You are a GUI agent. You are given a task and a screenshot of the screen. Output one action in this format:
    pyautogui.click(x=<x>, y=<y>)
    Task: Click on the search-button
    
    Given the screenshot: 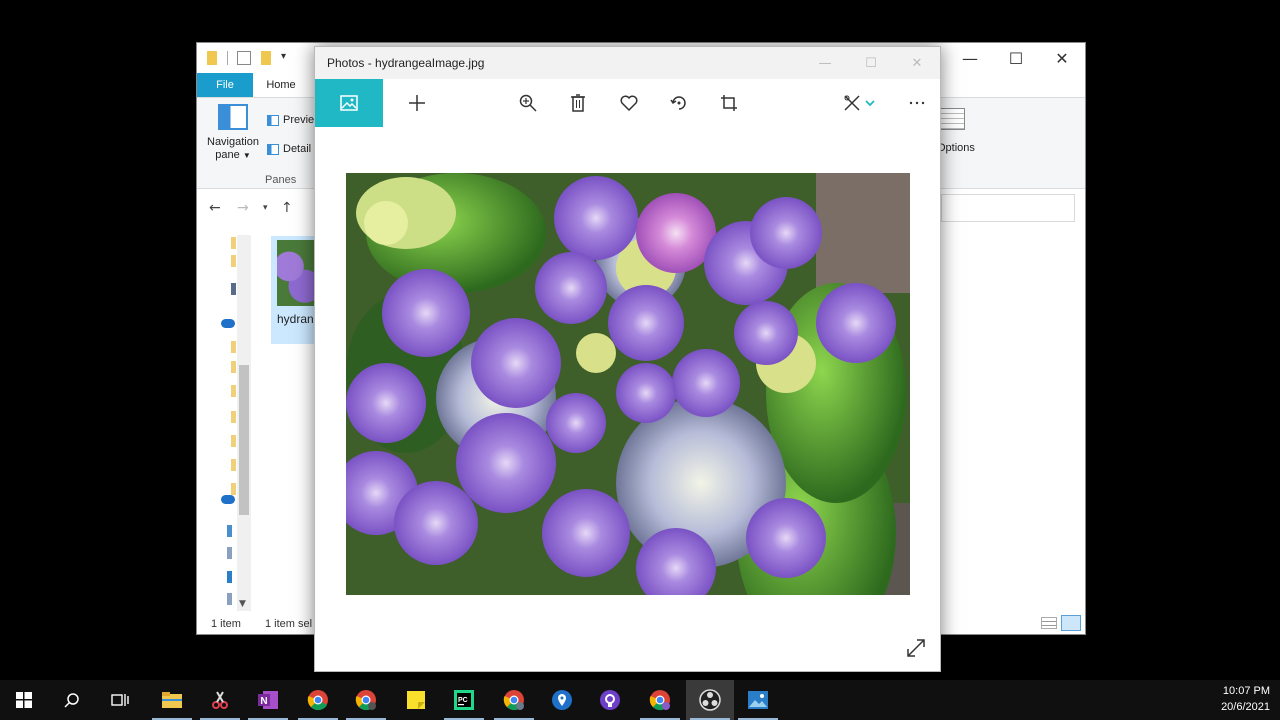 What is the action you would take?
    pyautogui.click(x=72, y=700)
    